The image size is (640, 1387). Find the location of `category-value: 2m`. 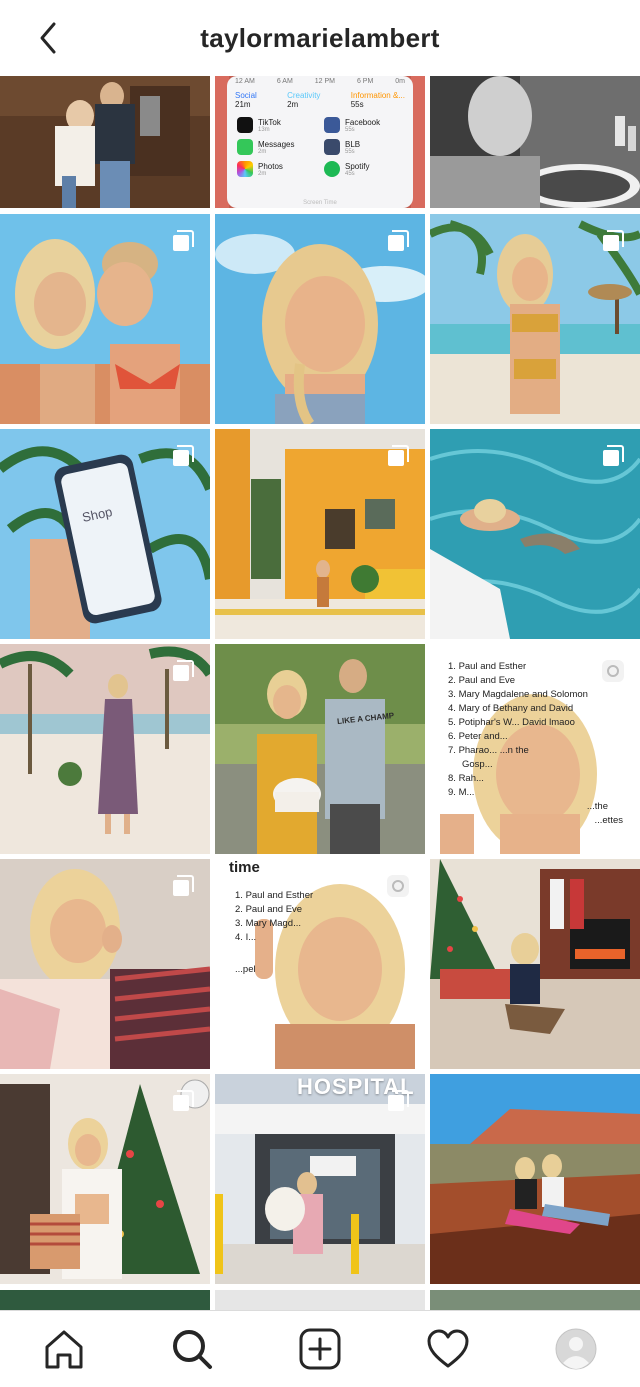

category-value: 2m is located at coordinates (293, 104).